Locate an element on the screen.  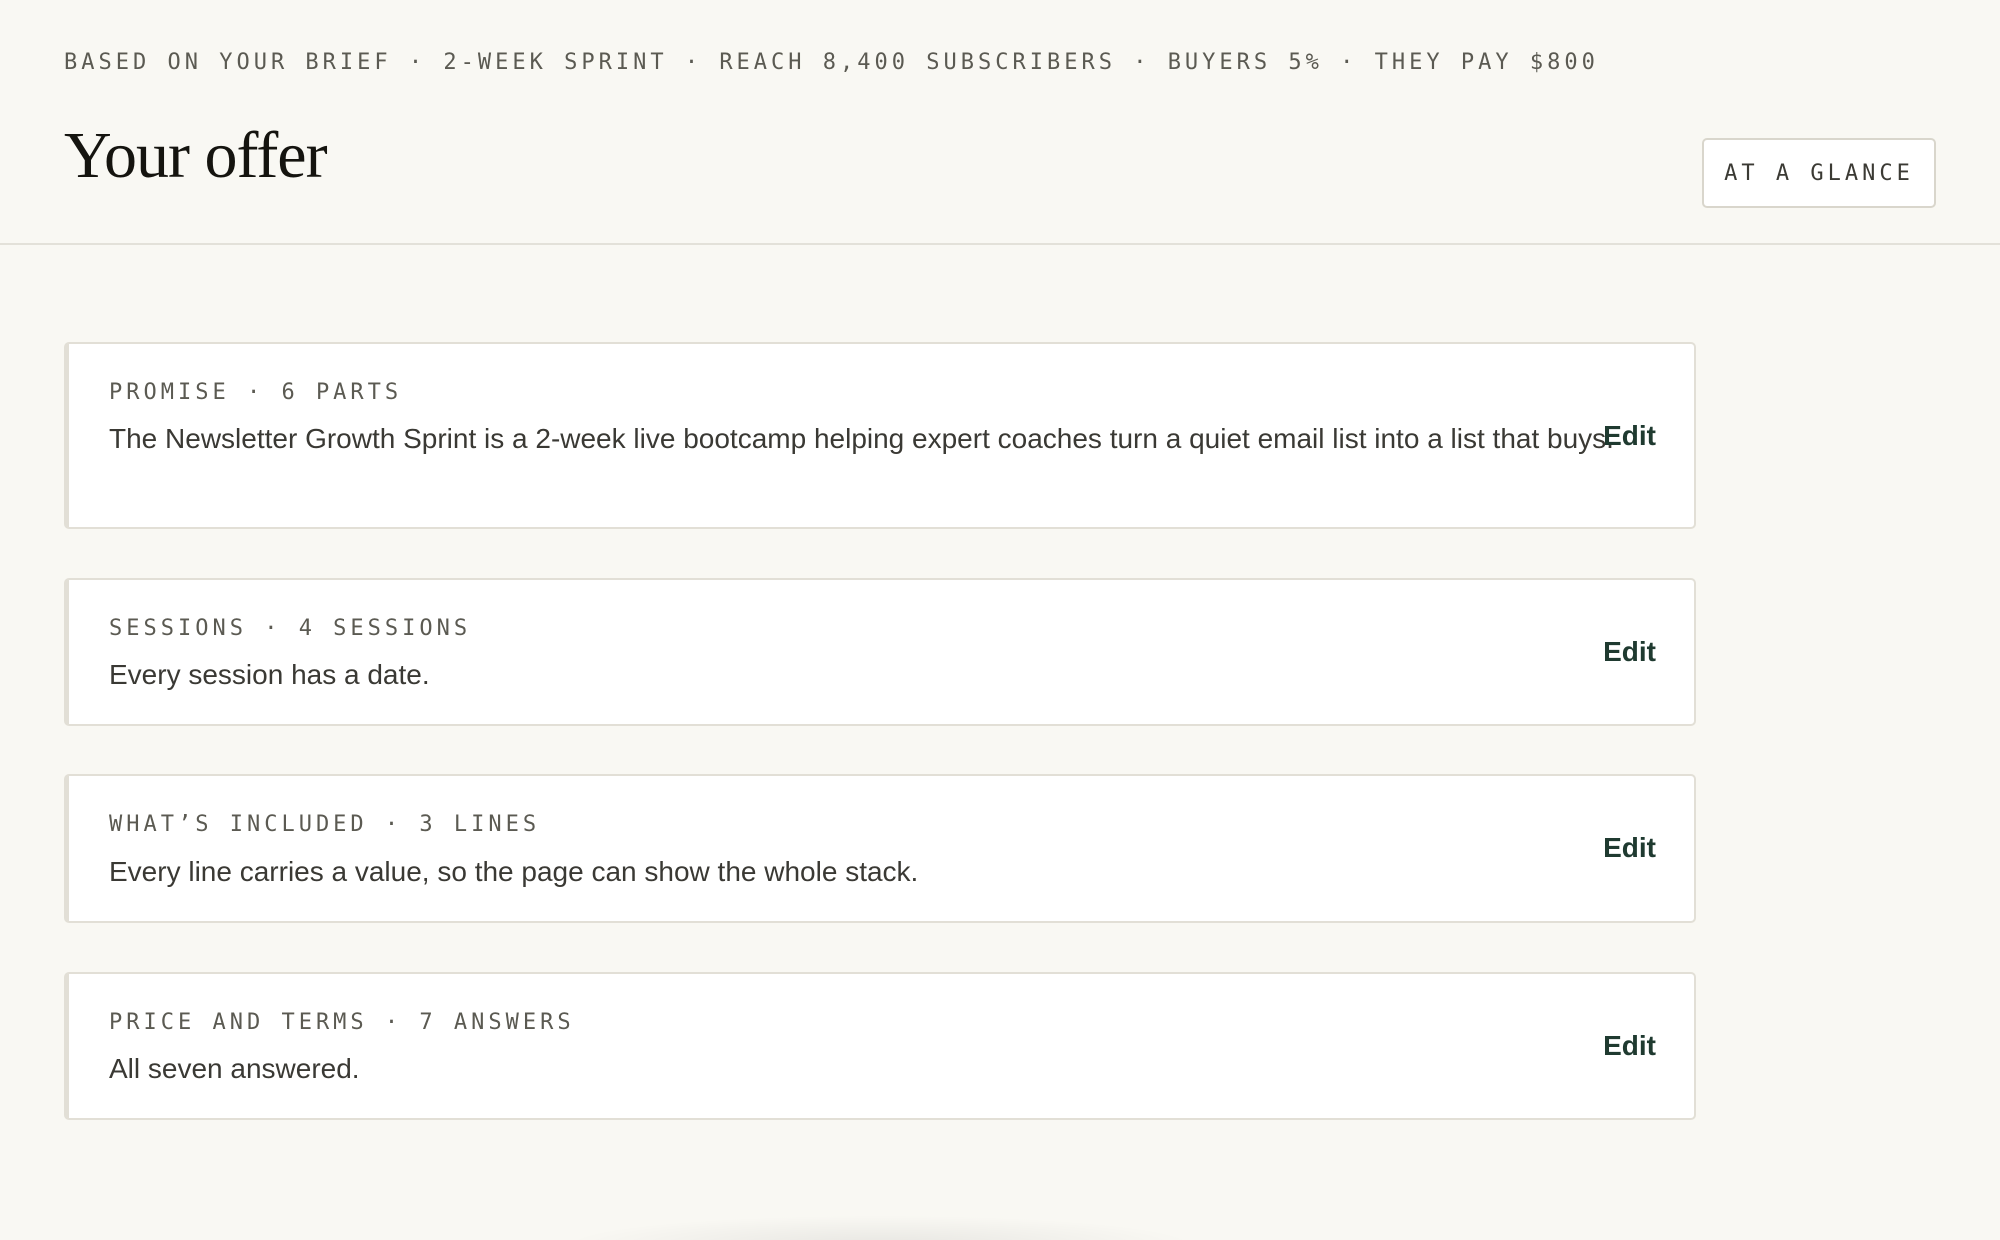
edit-included-link: Edit is located at coordinates (1629, 848).